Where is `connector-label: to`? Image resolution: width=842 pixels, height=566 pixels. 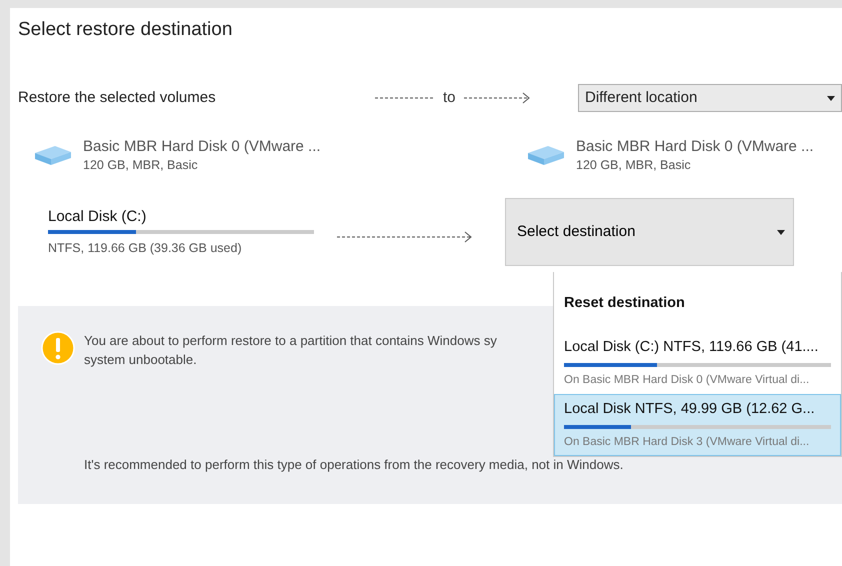
connector-label: to is located at coordinates (449, 98).